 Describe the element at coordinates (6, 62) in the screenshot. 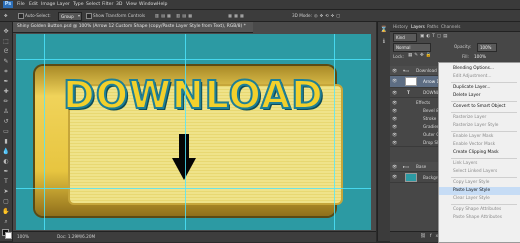

I see `quick-select-tool-icon: ✎` at that location.